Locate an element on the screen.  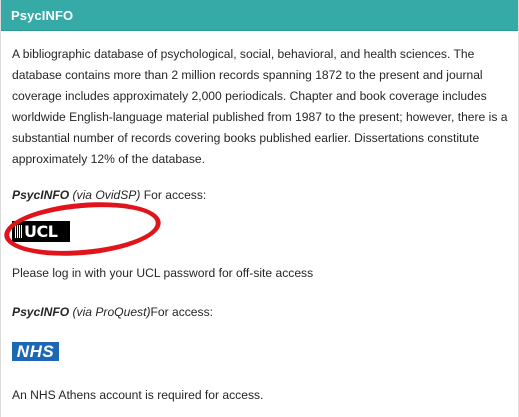
proquest-platform: (via ProQuest) is located at coordinates (111, 312).